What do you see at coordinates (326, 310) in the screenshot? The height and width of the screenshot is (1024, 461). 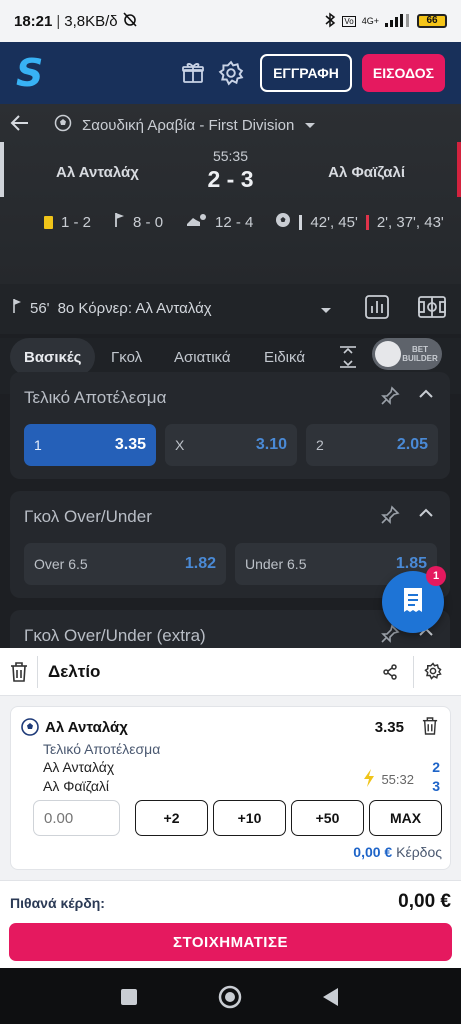 I see `event-dropdown-icon` at bounding box center [326, 310].